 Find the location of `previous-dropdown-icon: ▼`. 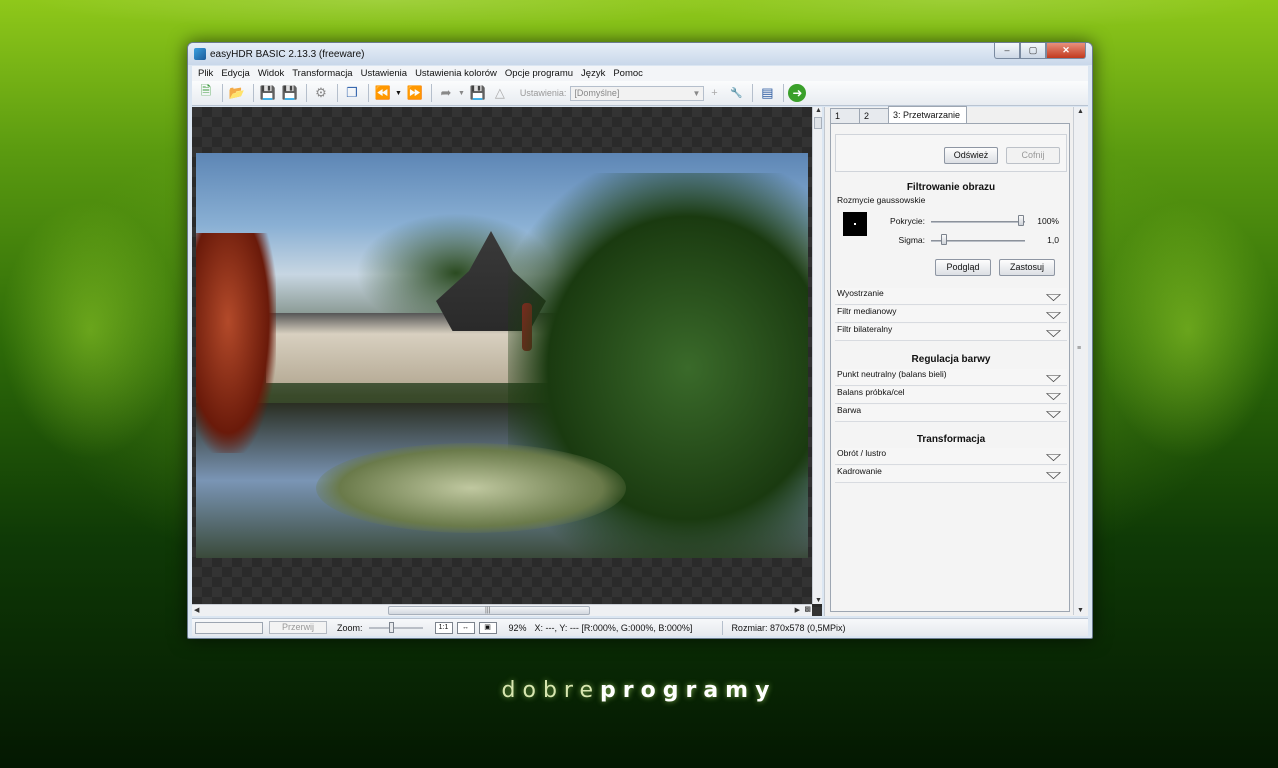

previous-dropdown-icon: ▼ is located at coordinates (398, 93).